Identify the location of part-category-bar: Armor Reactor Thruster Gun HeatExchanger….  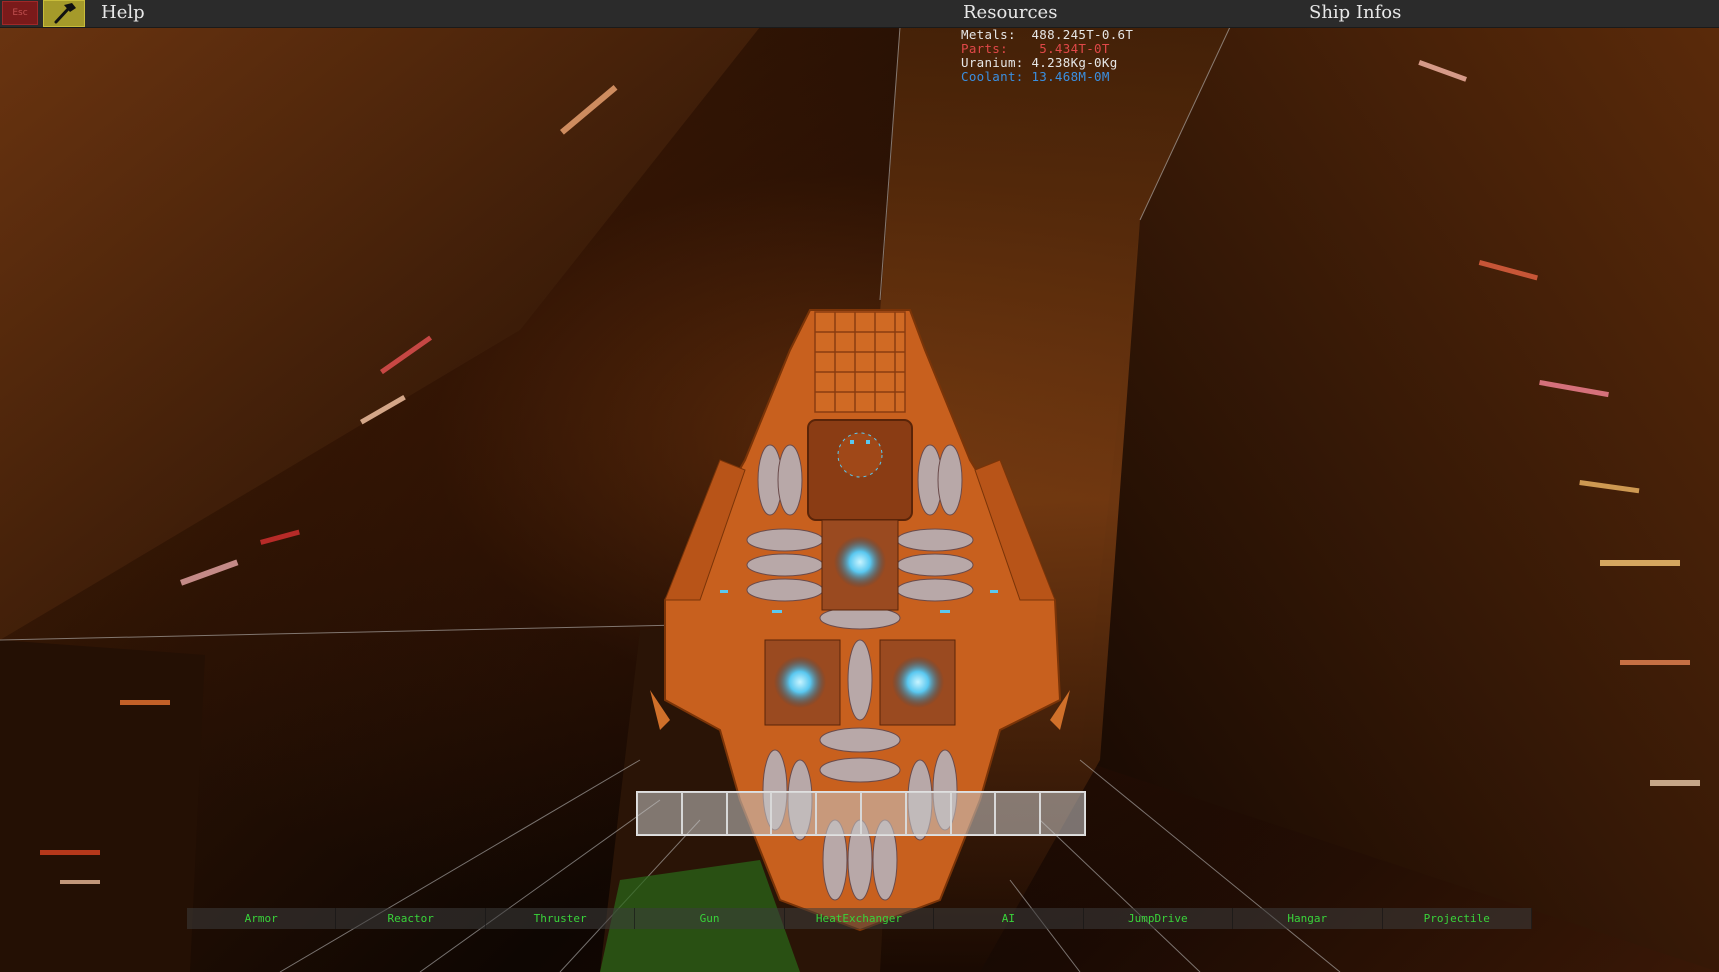
(859, 918).